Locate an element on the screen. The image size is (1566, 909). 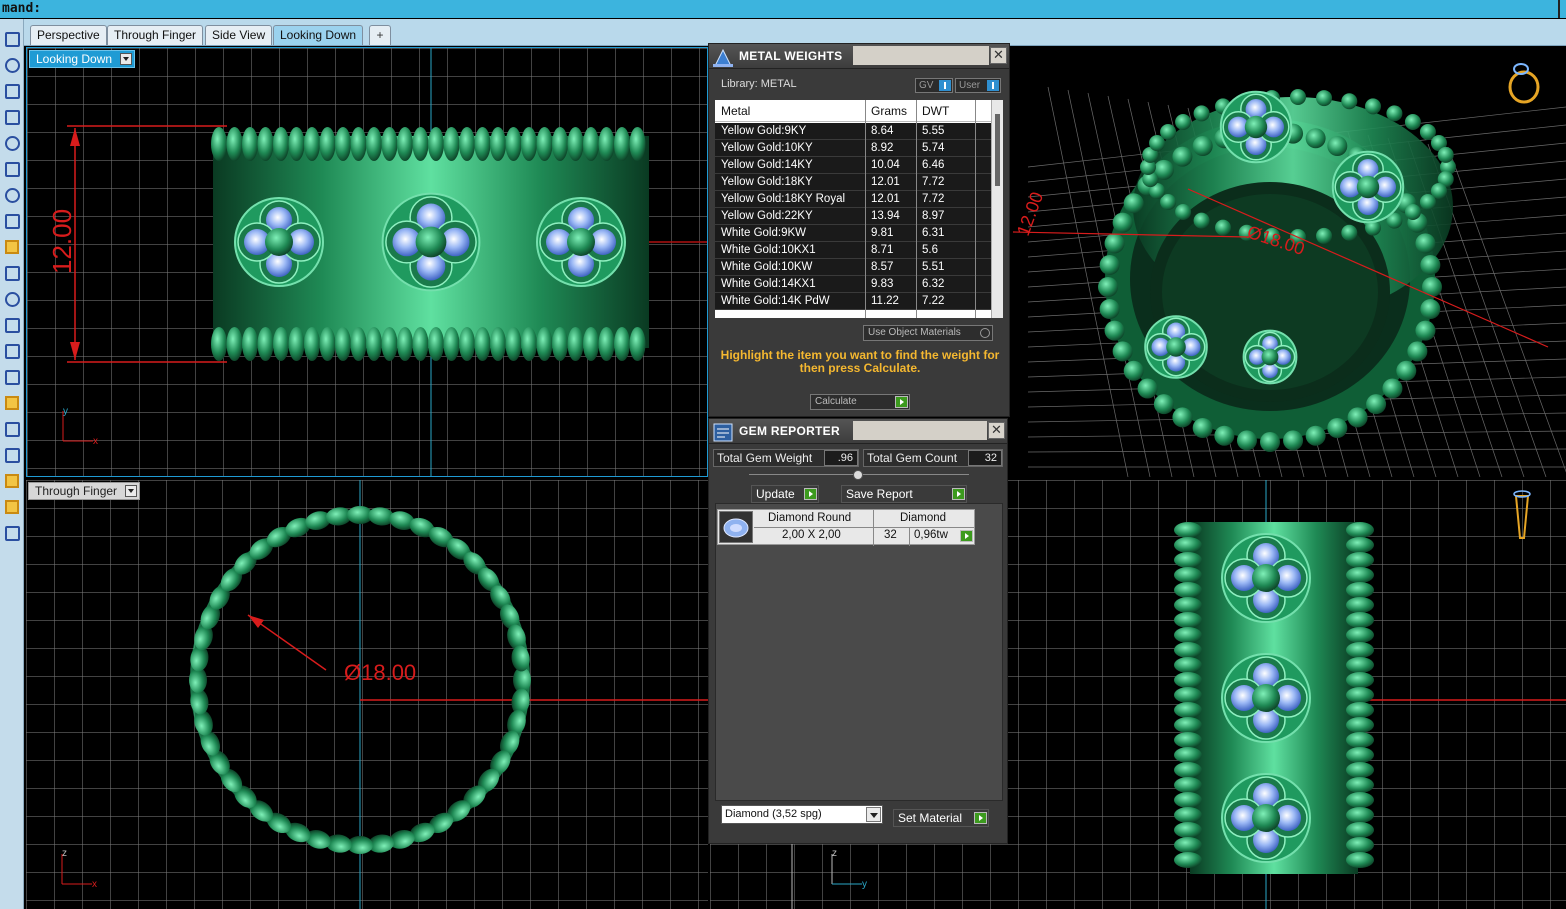
gv-toggle: GV is located at coordinates (934, 85).